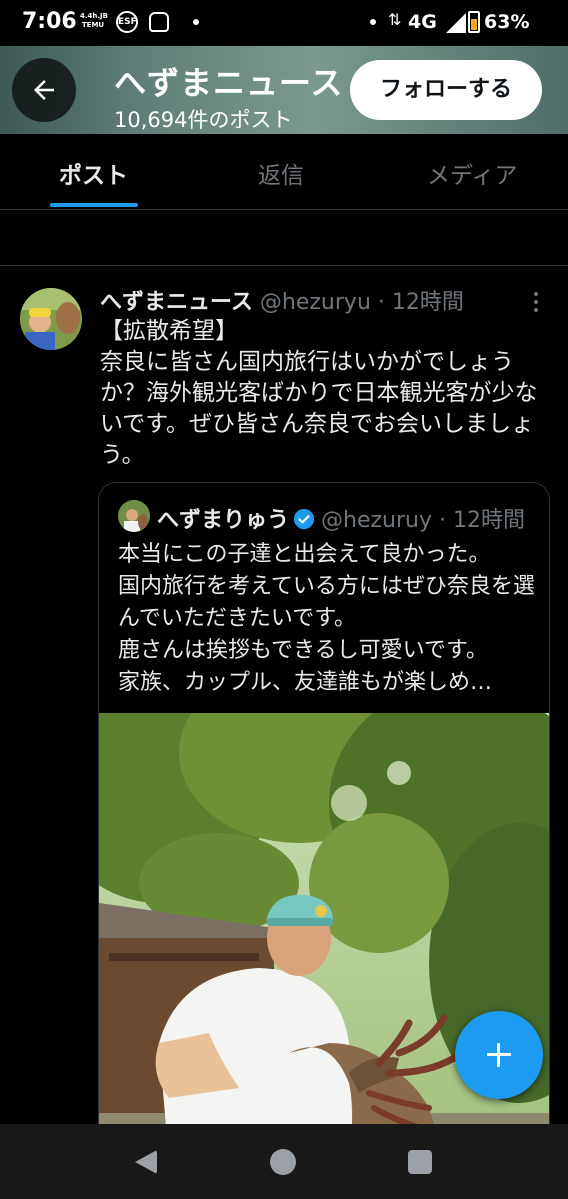 Image resolution: width=568 pixels, height=1199 pixels. Describe the element at coordinates (456, 23) in the screenshot. I see `signal-icon` at that location.